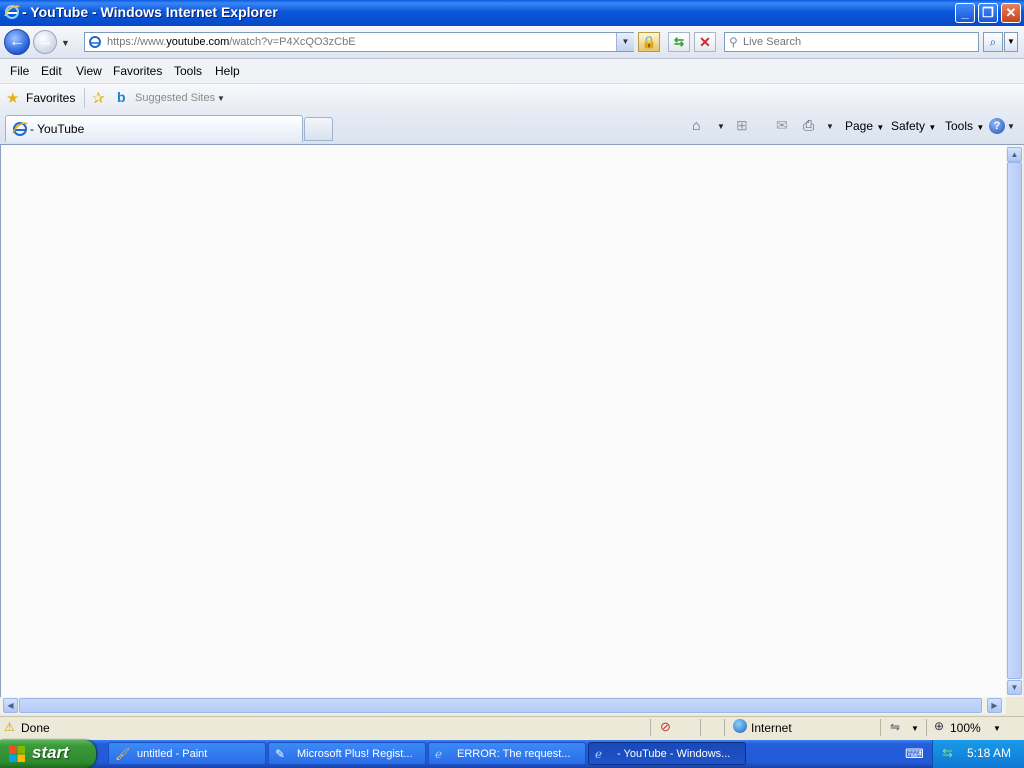 Image resolution: width=1024 pixels, height=768 pixels. I want to click on lock-icon: 🔒, so click(649, 42).